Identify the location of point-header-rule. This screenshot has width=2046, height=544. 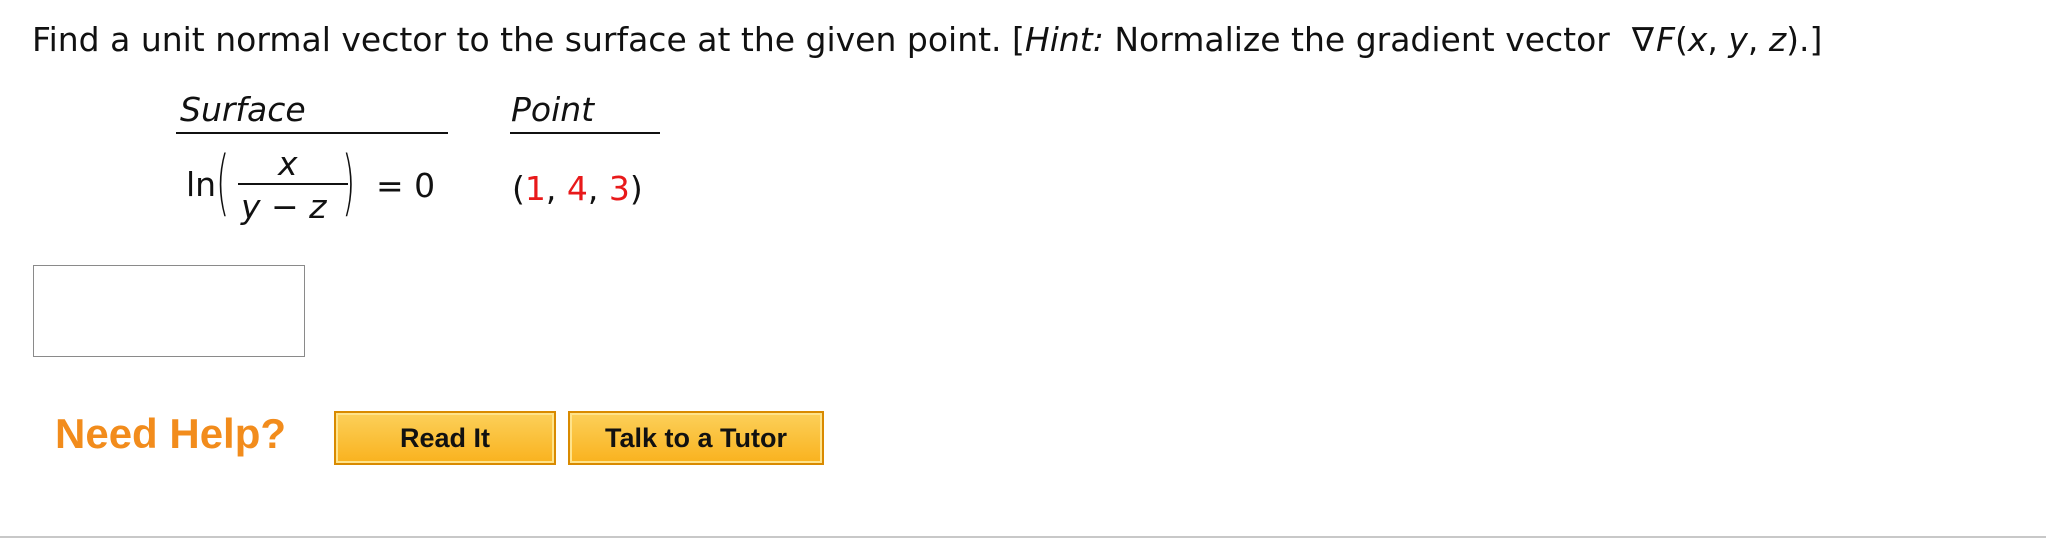
(585, 133).